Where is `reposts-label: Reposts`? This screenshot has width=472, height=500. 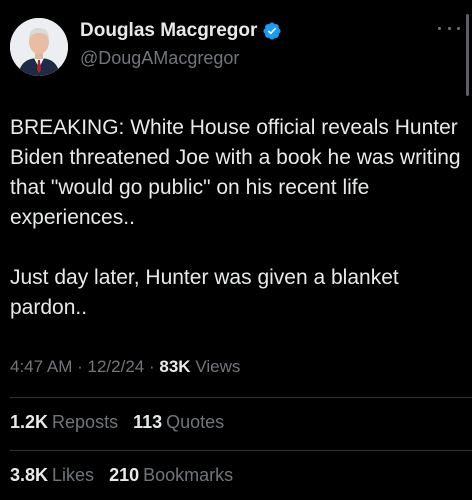 reposts-label: Reposts is located at coordinates (85, 422).